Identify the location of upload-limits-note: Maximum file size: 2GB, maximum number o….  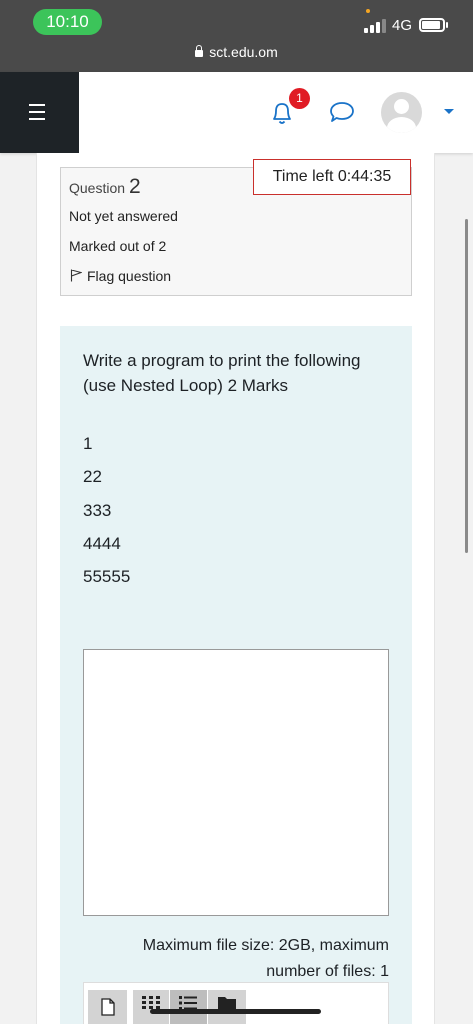
(265, 958).